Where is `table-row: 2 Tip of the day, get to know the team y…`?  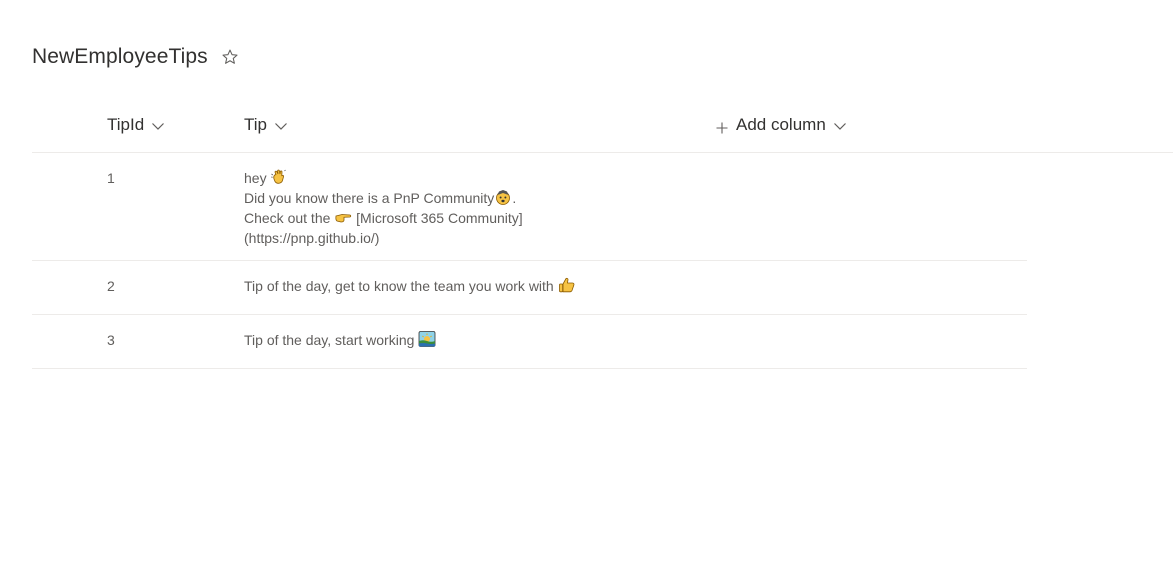 table-row: 2 Tip of the day, get to know the team y… is located at coordinates (529, 288).